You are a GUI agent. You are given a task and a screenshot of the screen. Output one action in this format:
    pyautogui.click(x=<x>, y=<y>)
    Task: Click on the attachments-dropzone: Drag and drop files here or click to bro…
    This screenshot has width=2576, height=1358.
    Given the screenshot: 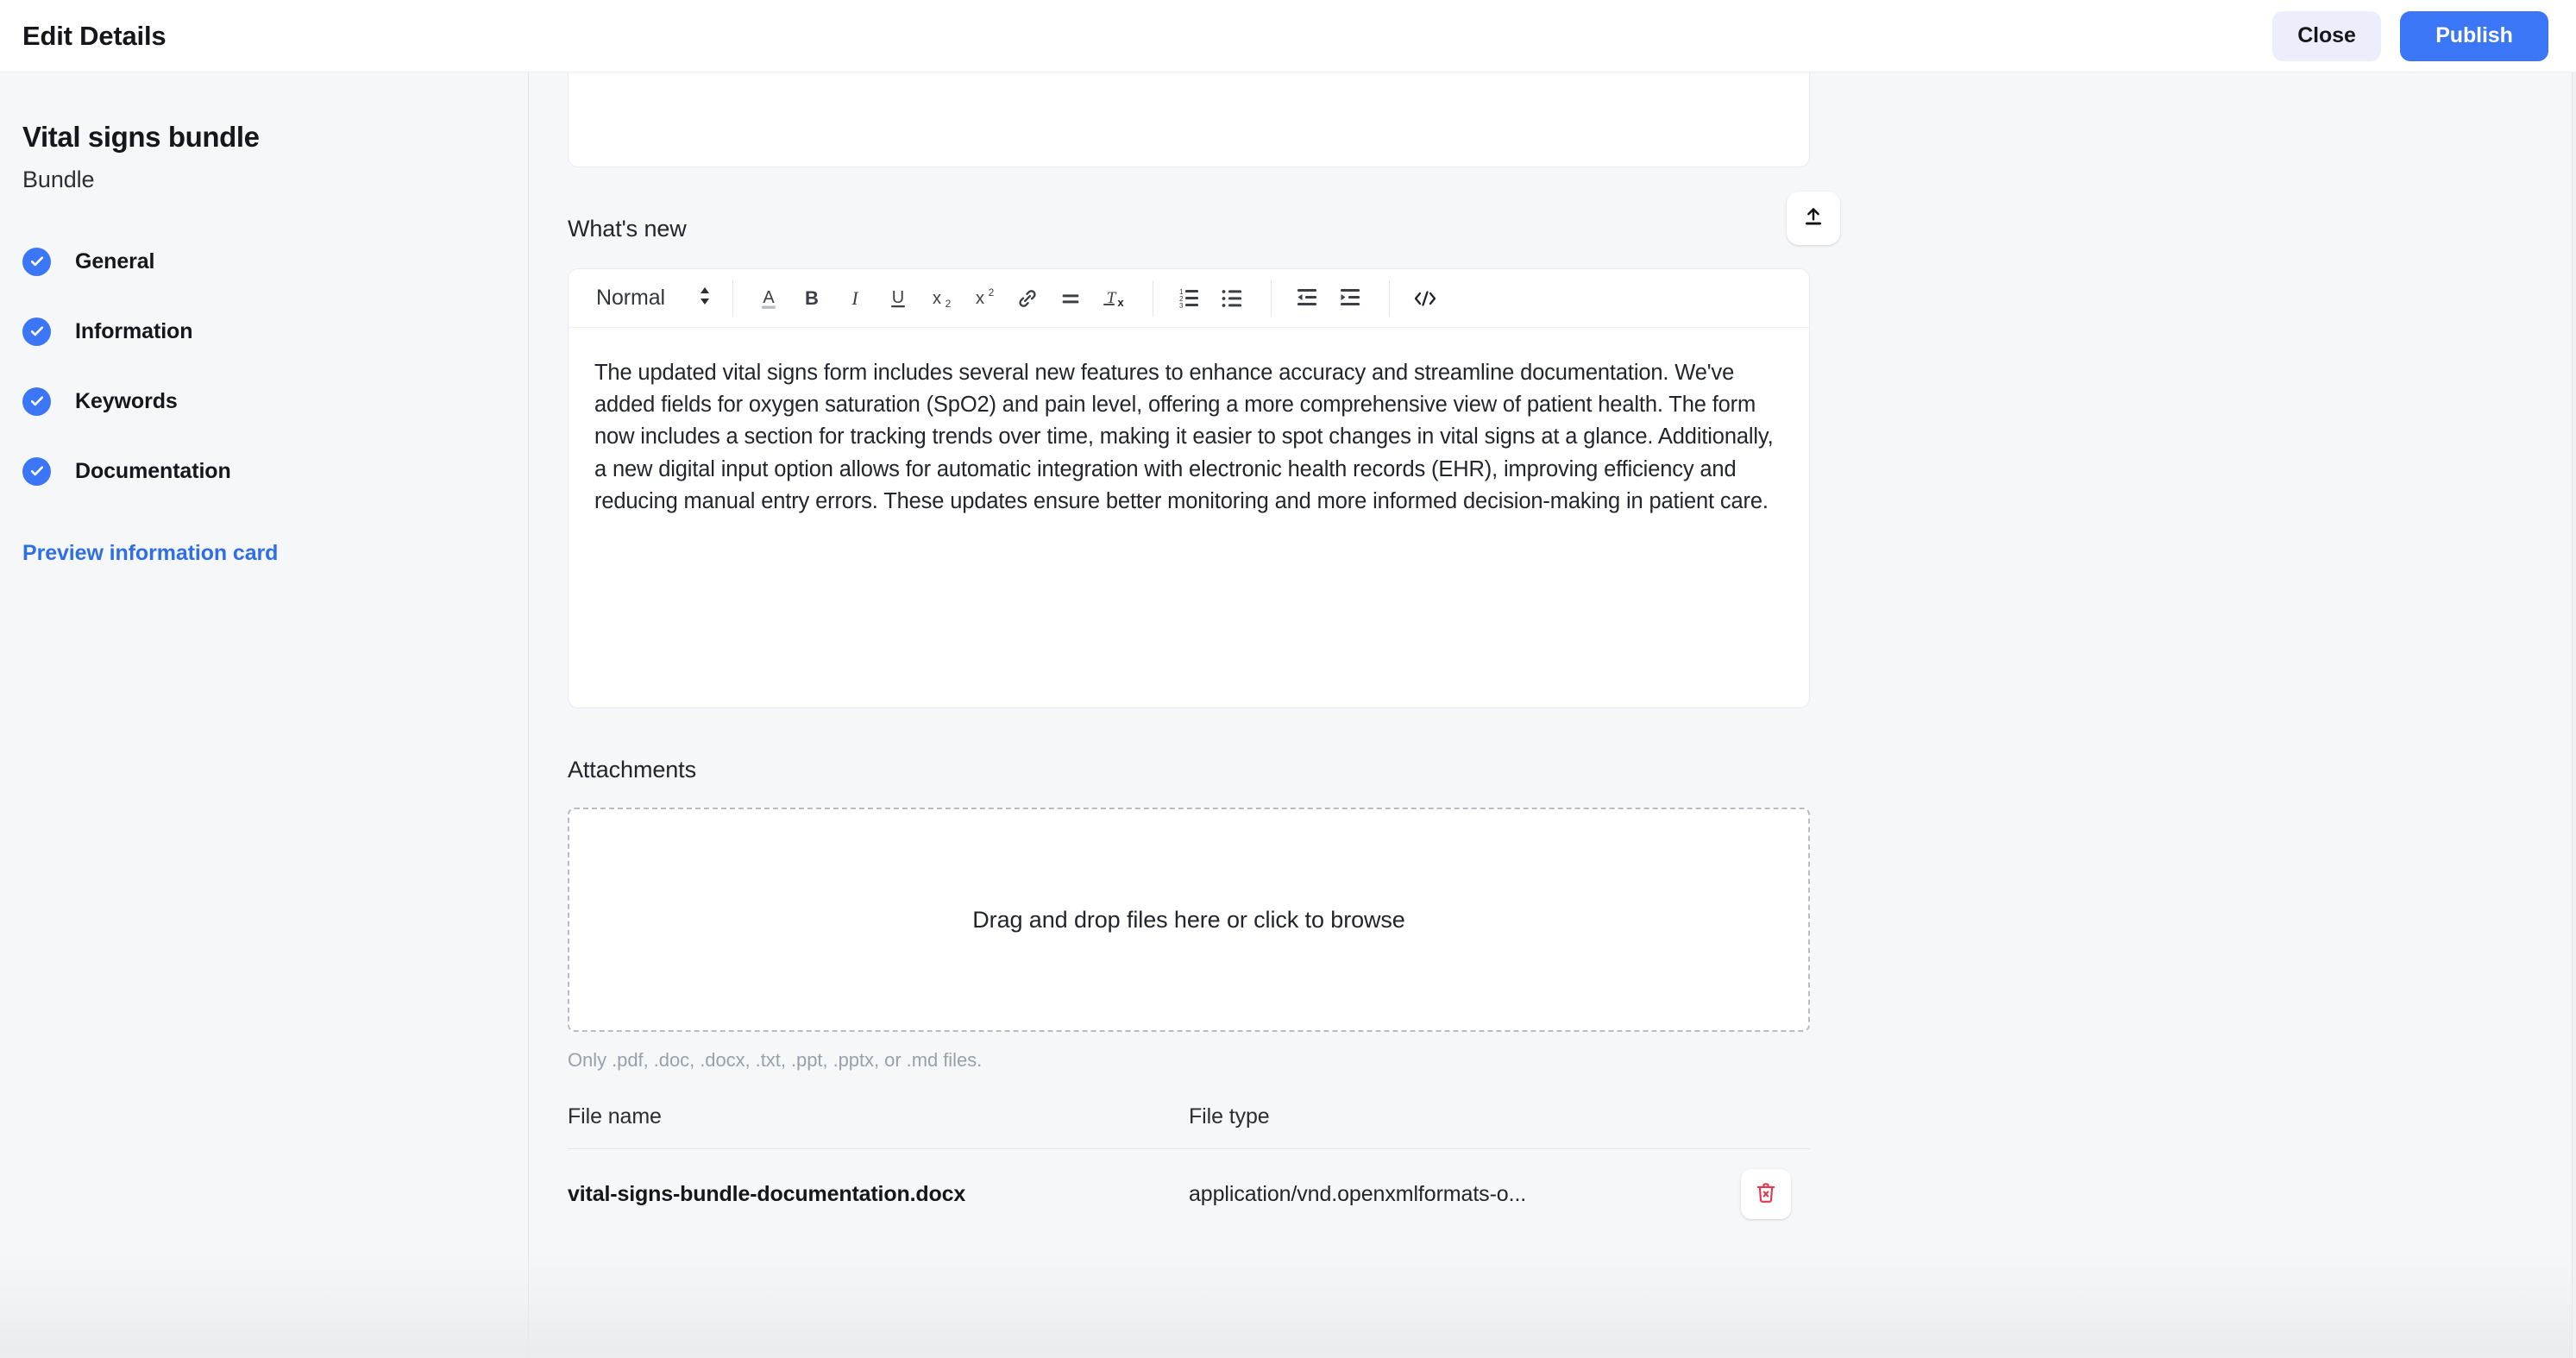 What is the action you would take?
    pyautogui.click(x=1189, y=920)
    